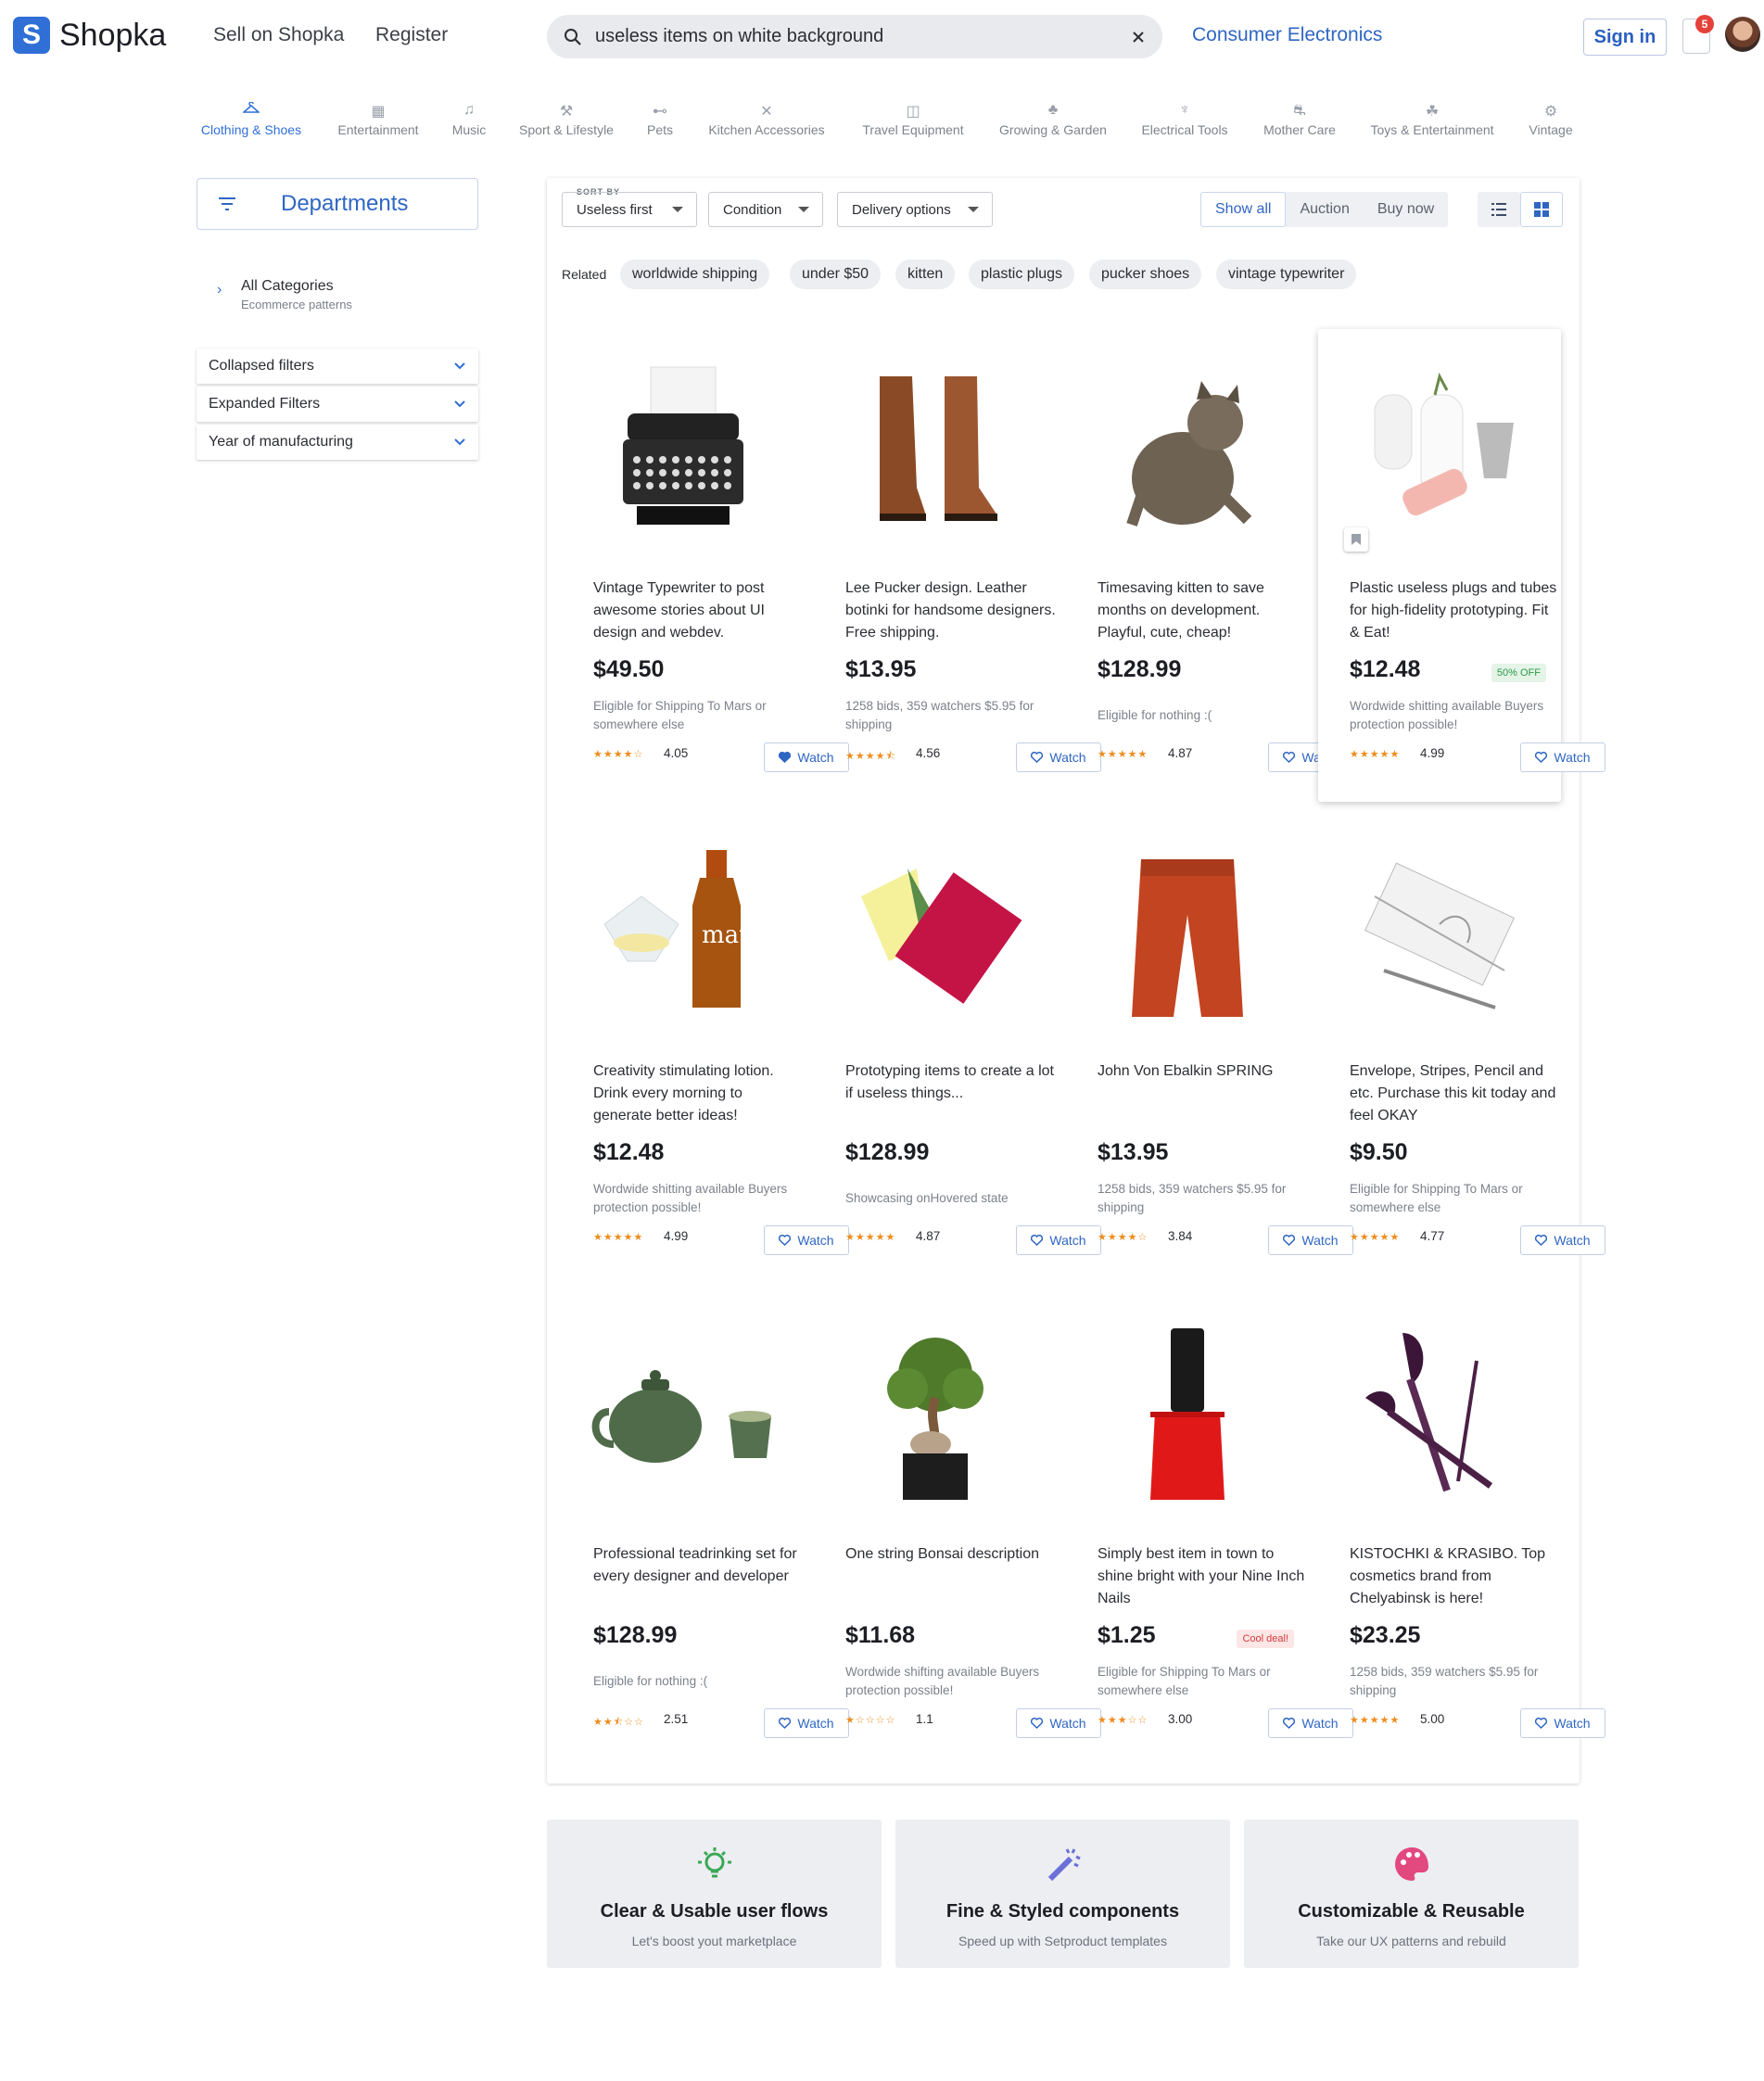  What do you see at coordinates (629, 209) in the screenshot?
I see `sort-select: Useless first` at bounding box center [629, 209].